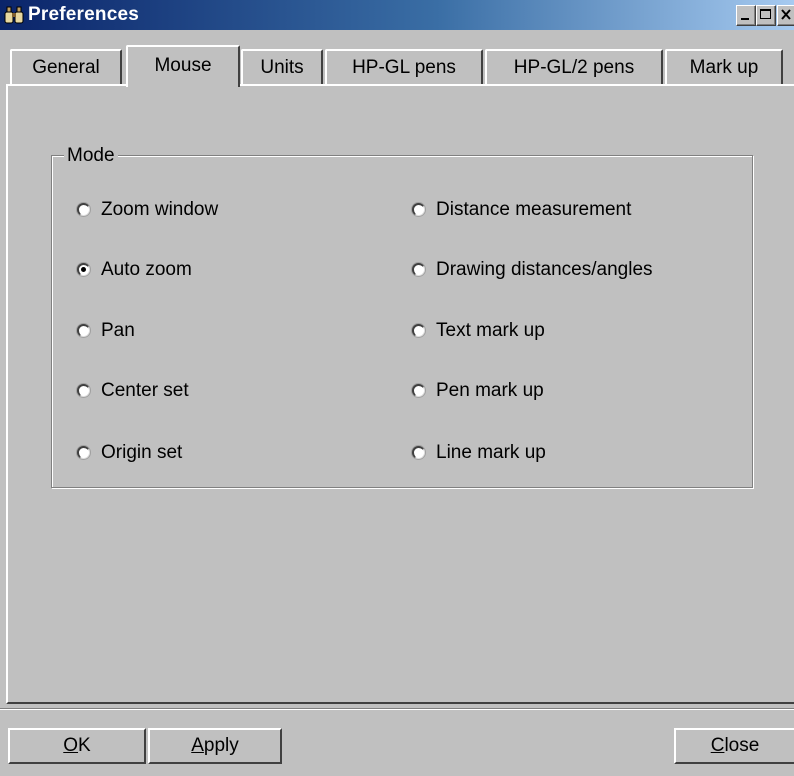 The image size is (794, 776). Describe the element at coordinates (490, 330) in the screenshot. I see `radio-label: Text mark up` at that location.